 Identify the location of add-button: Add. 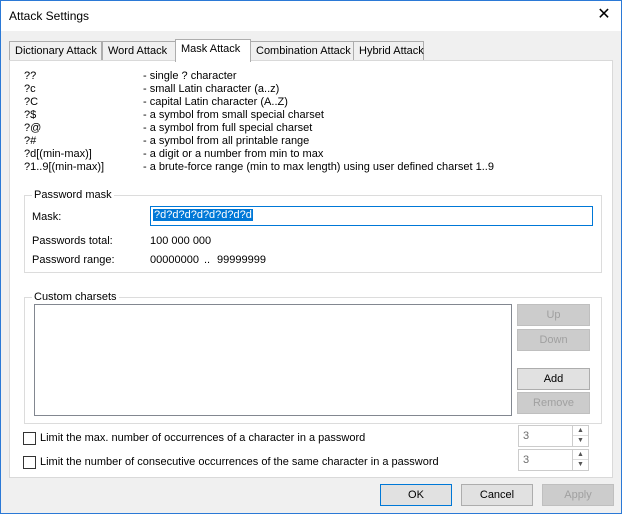
(553, 379).